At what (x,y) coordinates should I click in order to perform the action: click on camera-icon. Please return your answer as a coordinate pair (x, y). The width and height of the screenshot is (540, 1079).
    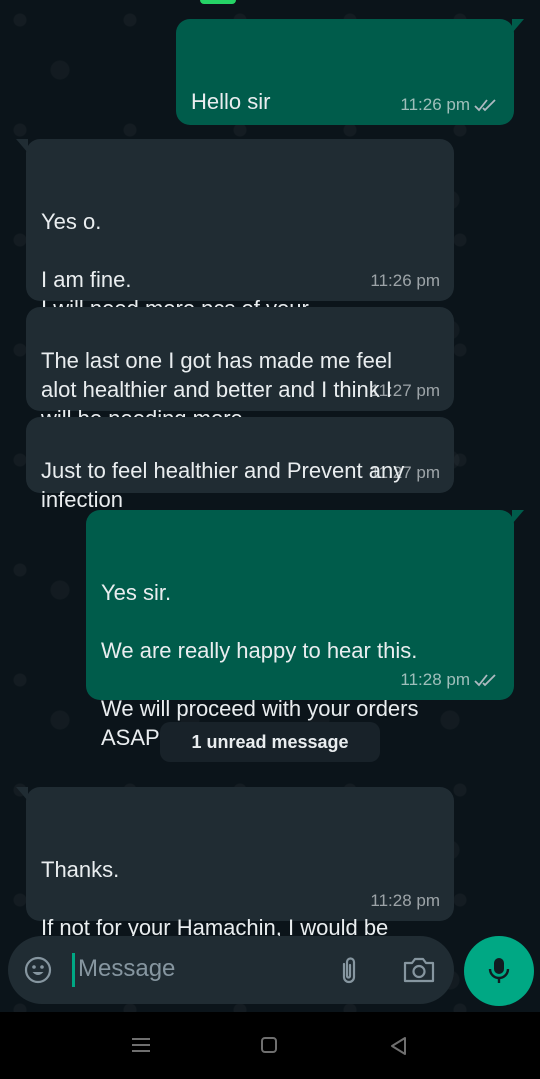
    Looking at the image, I should click on (419, 970).